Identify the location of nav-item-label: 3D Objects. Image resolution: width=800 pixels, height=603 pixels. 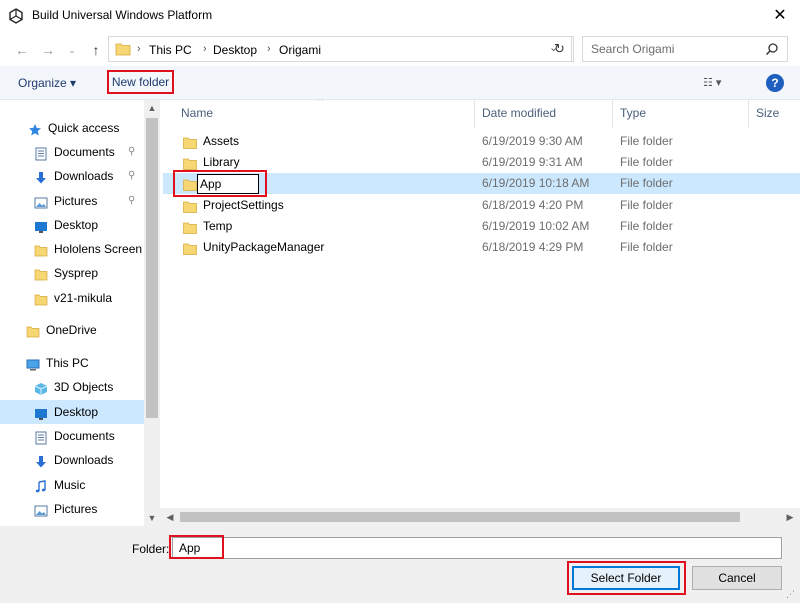
(84, 387).